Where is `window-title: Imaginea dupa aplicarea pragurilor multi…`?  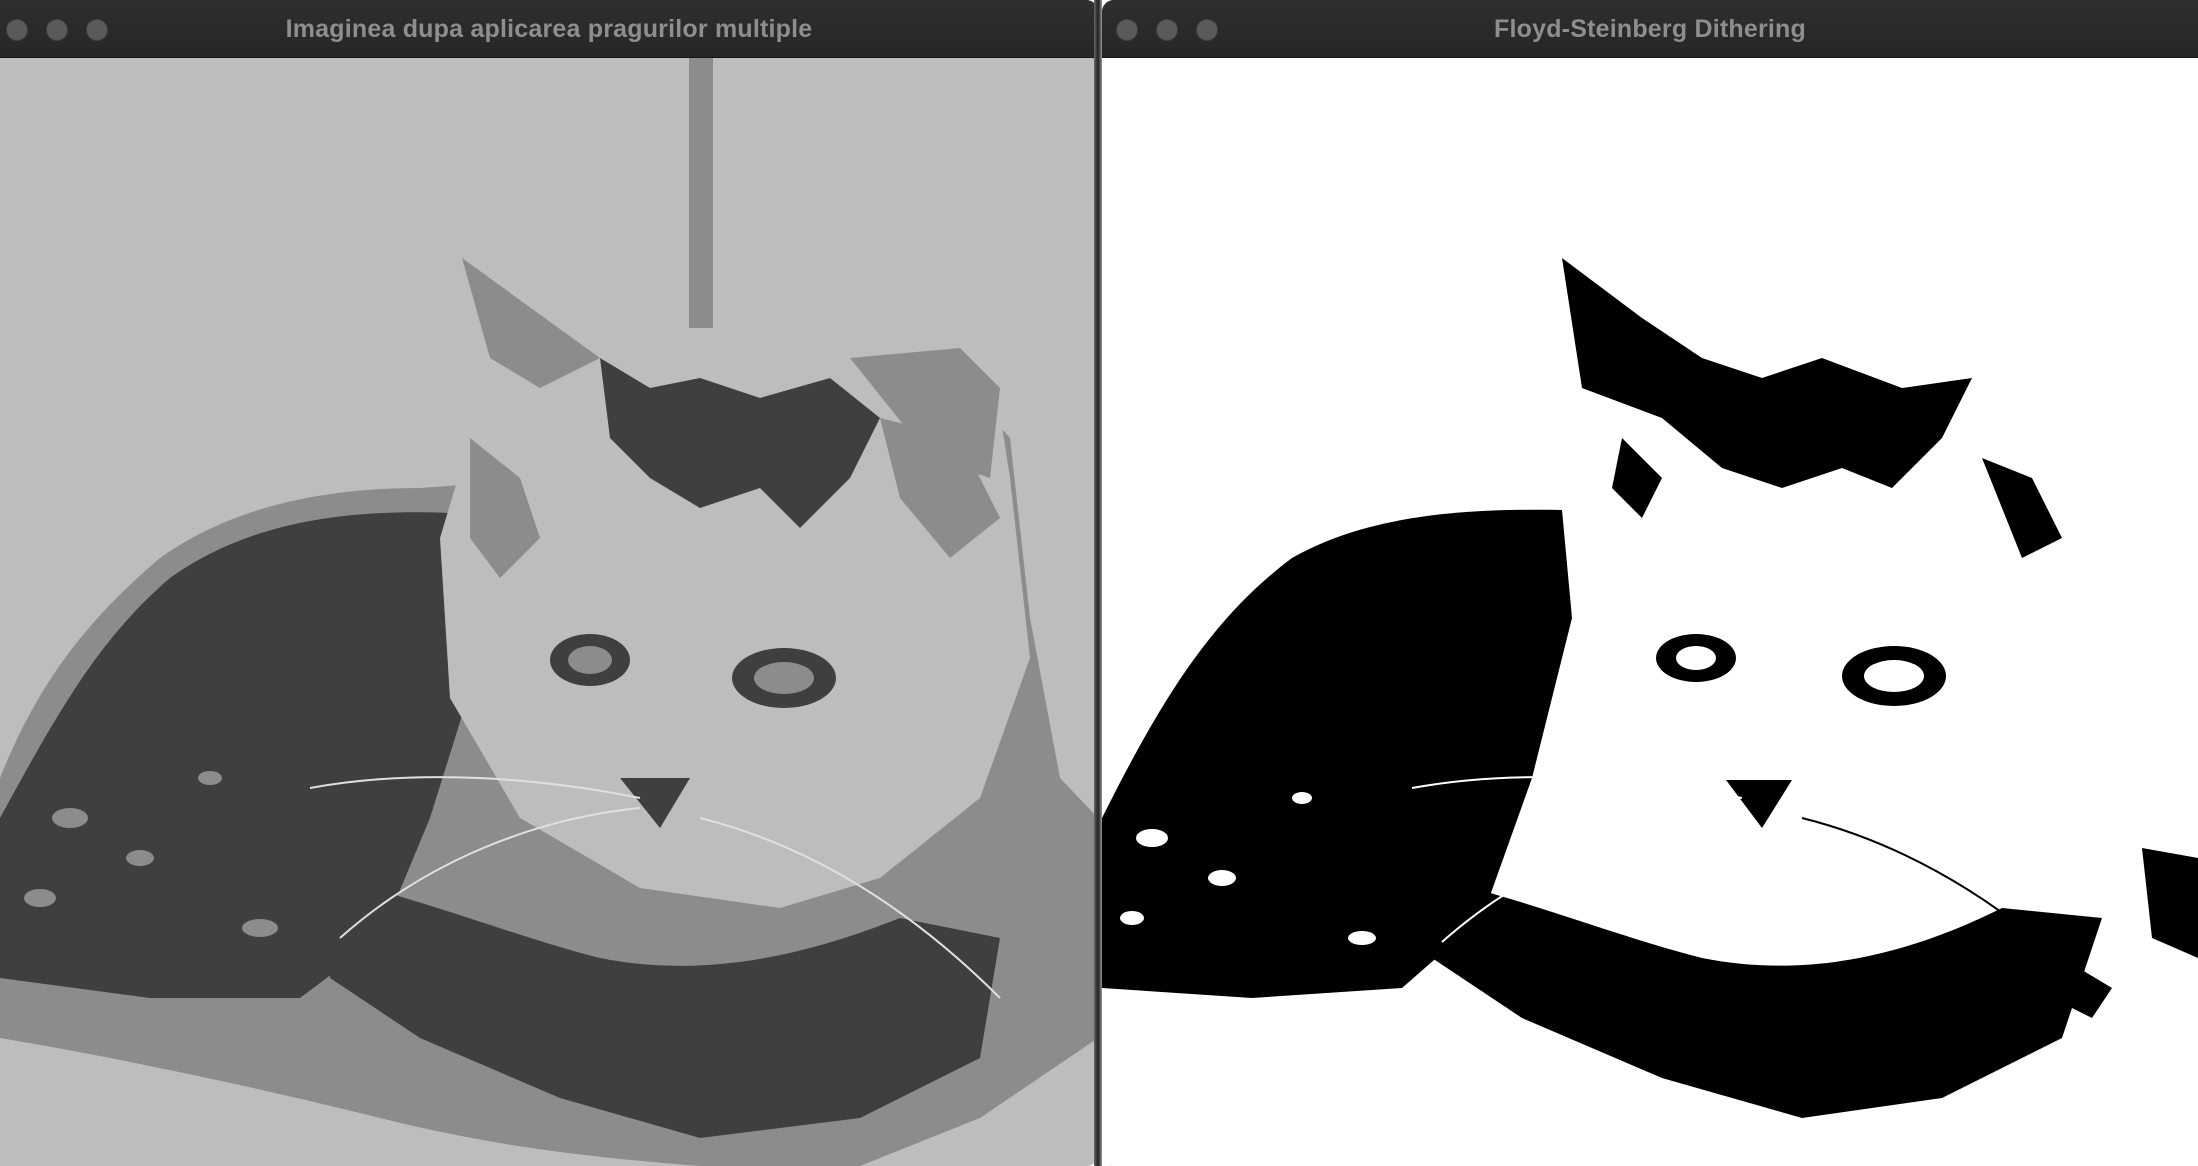
window-title: Imaginea dupa aplicarea pragurilor multi… is located at coordinates (549, 29).